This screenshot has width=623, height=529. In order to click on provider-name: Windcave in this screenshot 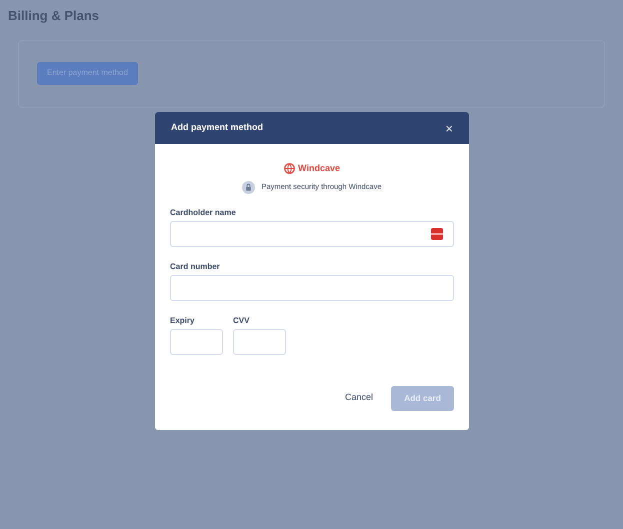, I will do `click(319, 168)`.